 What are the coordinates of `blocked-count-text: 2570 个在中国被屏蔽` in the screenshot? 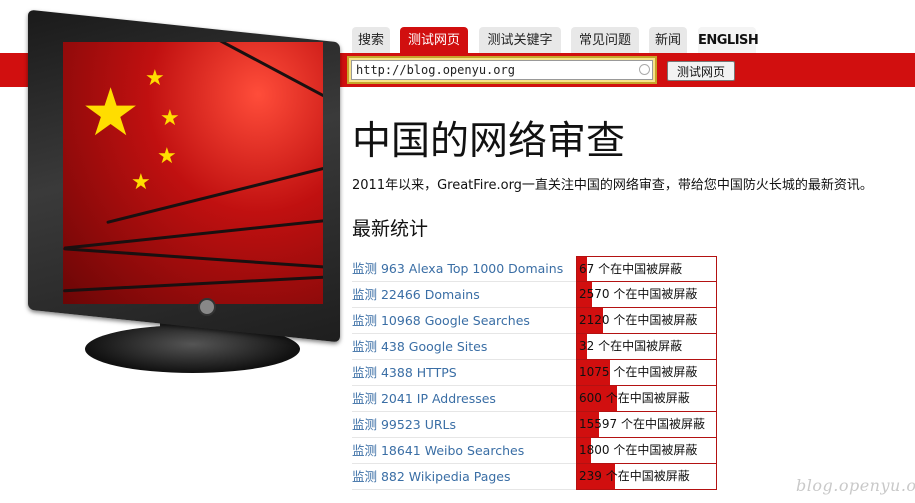 It's located at (638, 294).